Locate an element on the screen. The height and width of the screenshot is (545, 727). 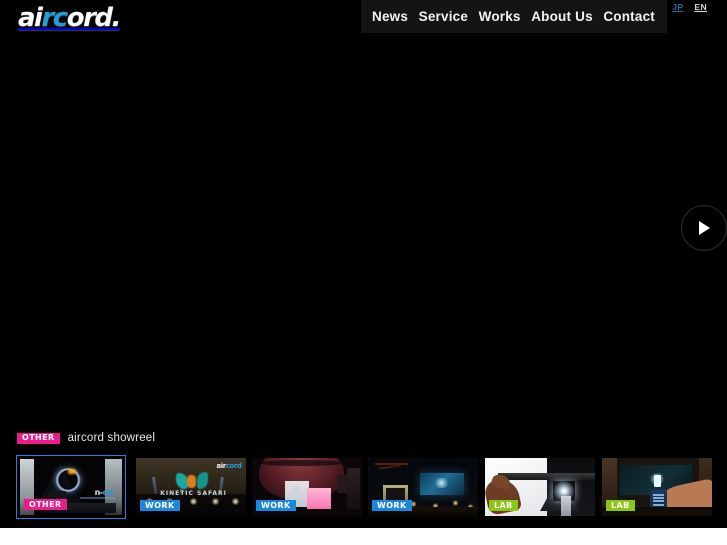
play-arrow-icon is located at coordinates (704, 228).